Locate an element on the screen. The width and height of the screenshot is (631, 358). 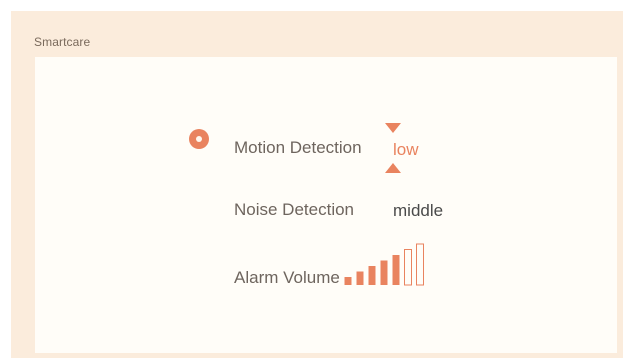
motion-detection-label: Motion Detection is located at coordinates (298, 148).